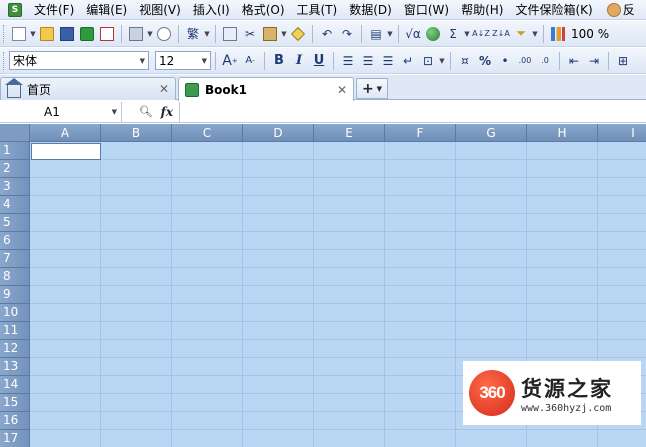 The width and height of the screenshot is (646, 447). Describe the element at coordinates (15, 169) in the screenshot. I see `row-header-2: 2` at that location.